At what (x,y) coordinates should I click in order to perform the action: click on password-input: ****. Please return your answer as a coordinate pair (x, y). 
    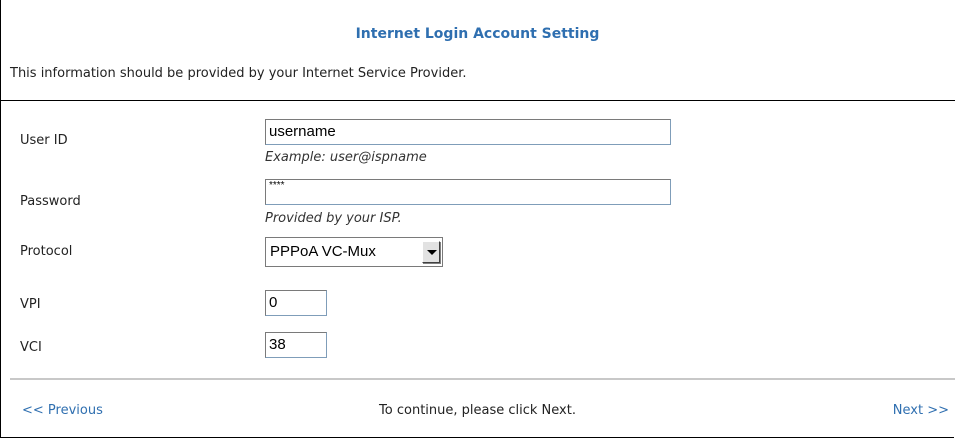
    Looking at the image, I should click on (468, 192).